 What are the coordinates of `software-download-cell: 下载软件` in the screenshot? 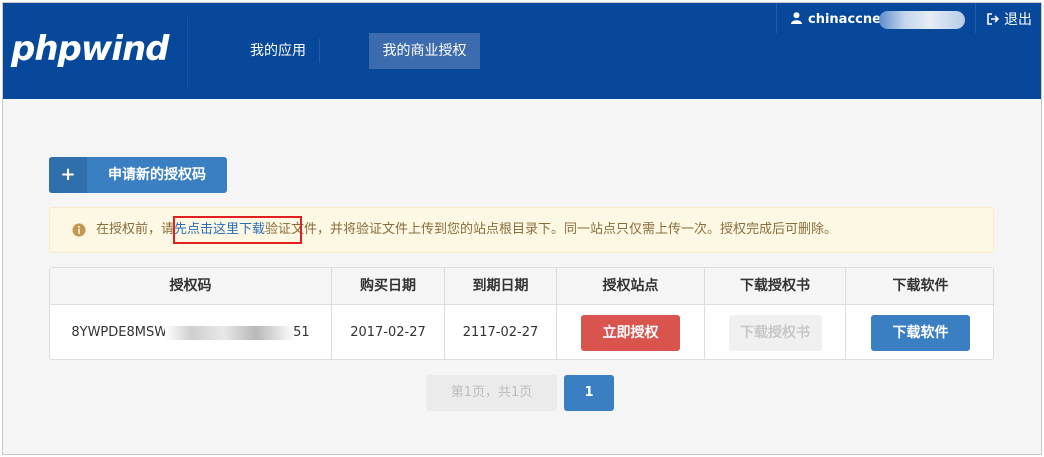 It's located at (920, 332).